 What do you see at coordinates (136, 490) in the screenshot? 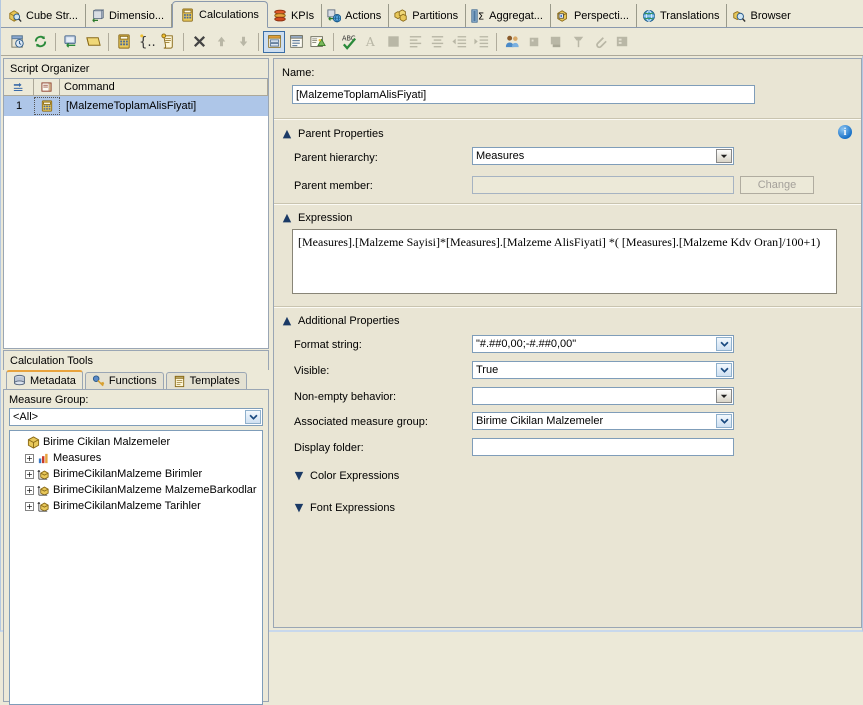
I see `tree-node-dimension-malzemebarkodlar: + BirimeCikilanMalzeme MalzemeBarkodlar` at bounding box center [136, 490].